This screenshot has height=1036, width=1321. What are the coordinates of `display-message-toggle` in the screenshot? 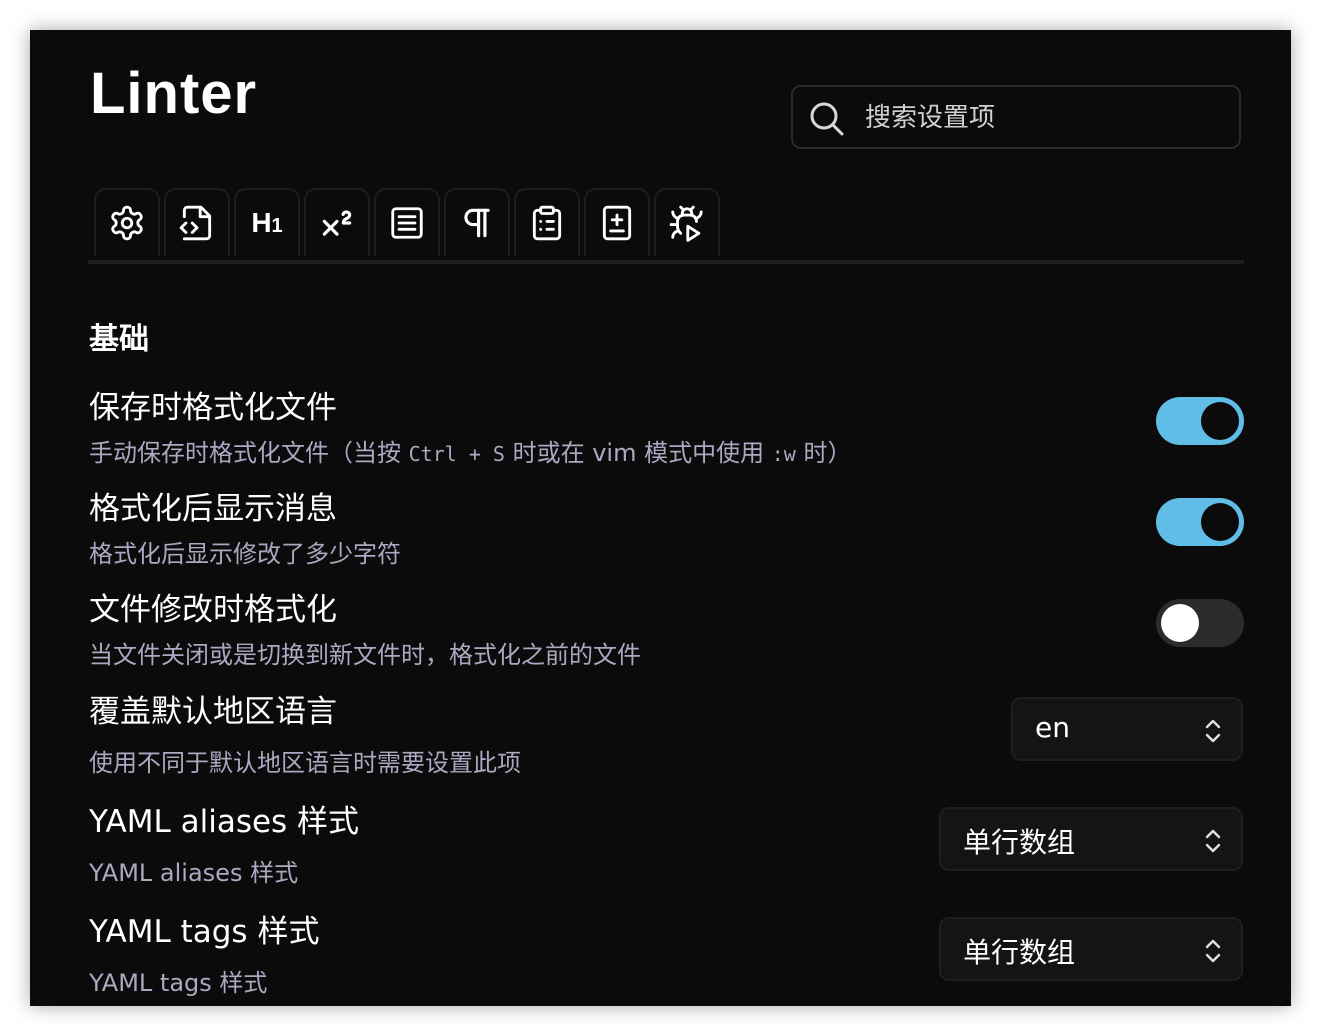 It's located at (1200, 522).